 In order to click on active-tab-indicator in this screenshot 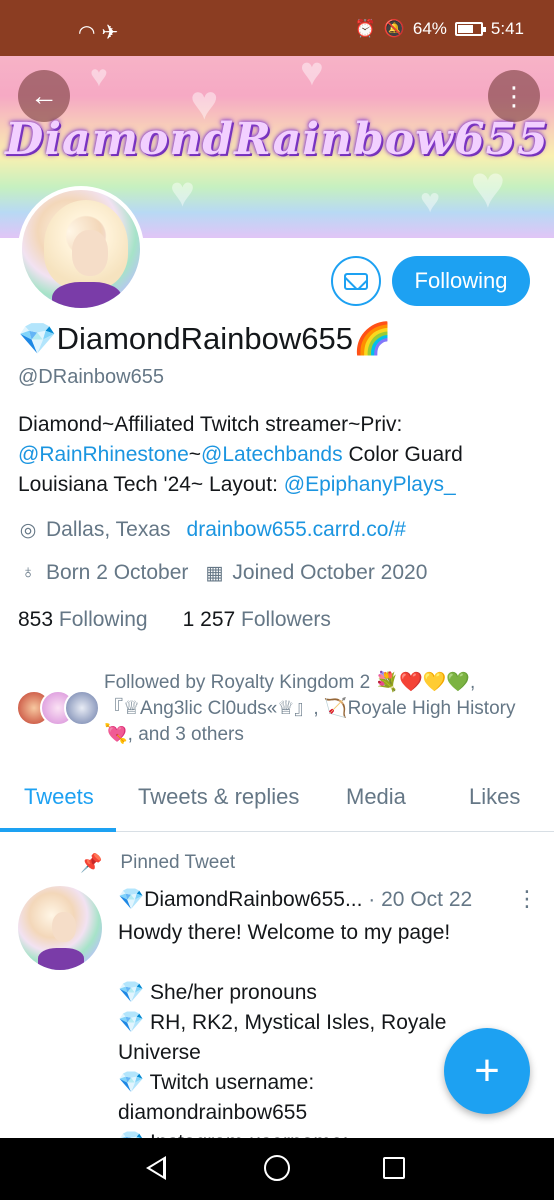, I will do `click(58, 830)`.